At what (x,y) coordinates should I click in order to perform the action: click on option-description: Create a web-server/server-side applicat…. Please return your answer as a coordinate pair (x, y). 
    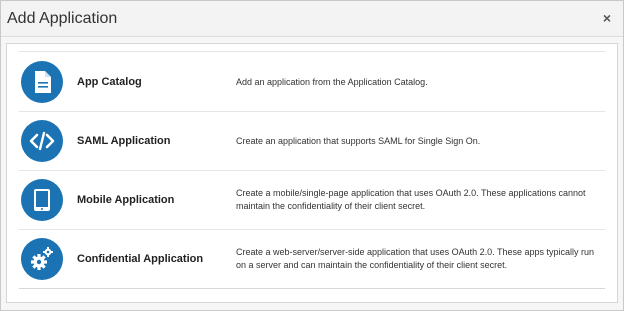
    Looking at the image, I should click on (415, 258).